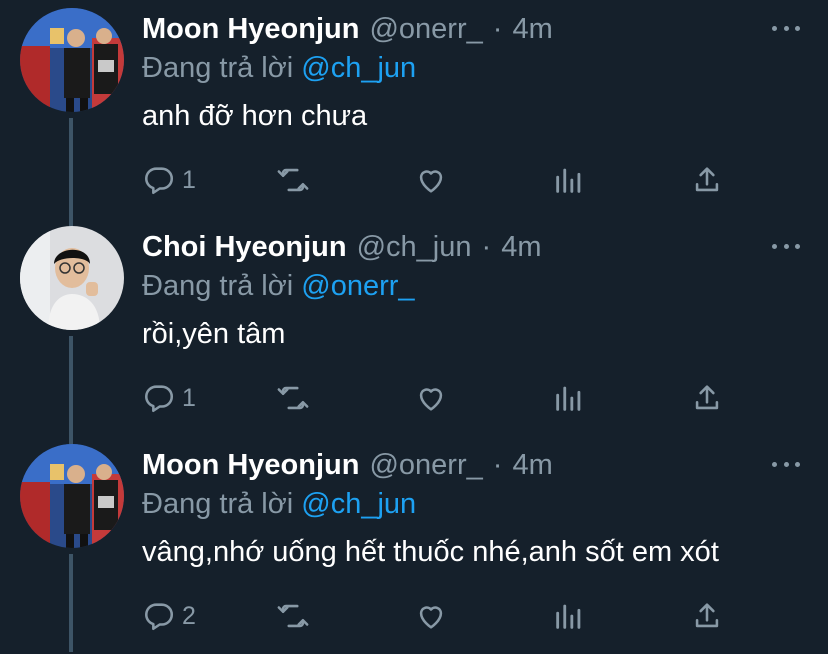 The image size is (828, 654). What do you see at coordinates (214, 334) in the screenshot?
I see `tweet-text: rồi,yên tâm` at bounding box center [214, 334].